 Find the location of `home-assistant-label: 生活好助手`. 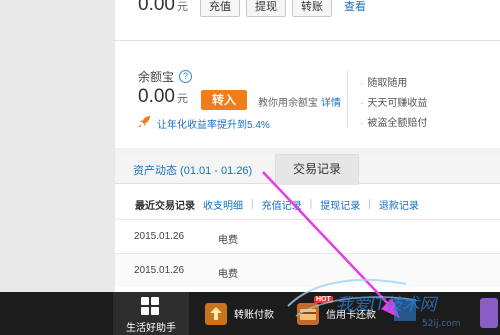

home-assistant-label: 生活好助手 is located at coordinates (151, 328).